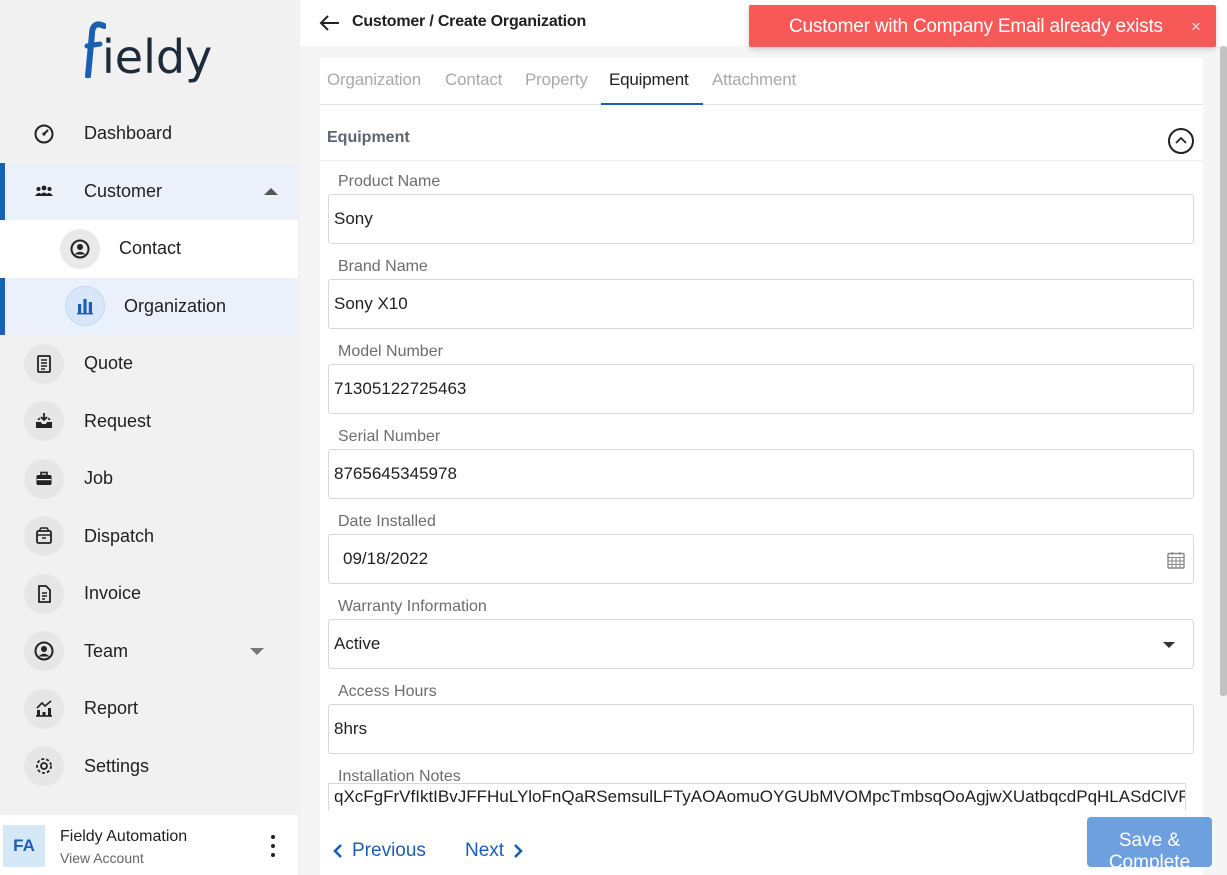 The image size is (1227, 875). I want to click on tab-equipment: Equipment, so click(649, 80).